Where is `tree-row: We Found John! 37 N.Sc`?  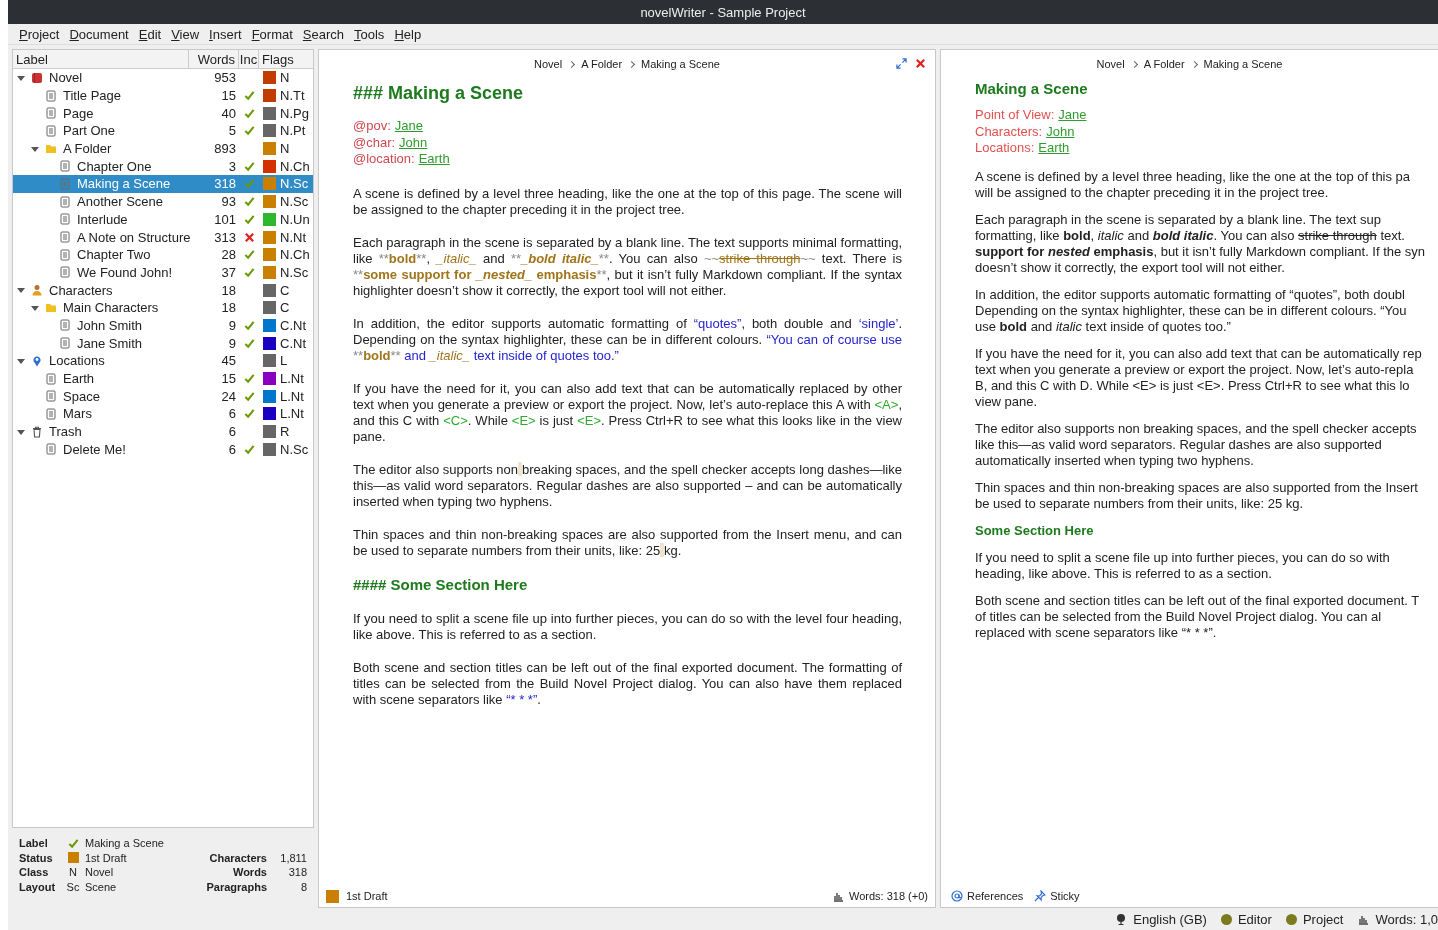
tree-row: We Found John! 37 N.Sc is located at coordinates (163, 272).